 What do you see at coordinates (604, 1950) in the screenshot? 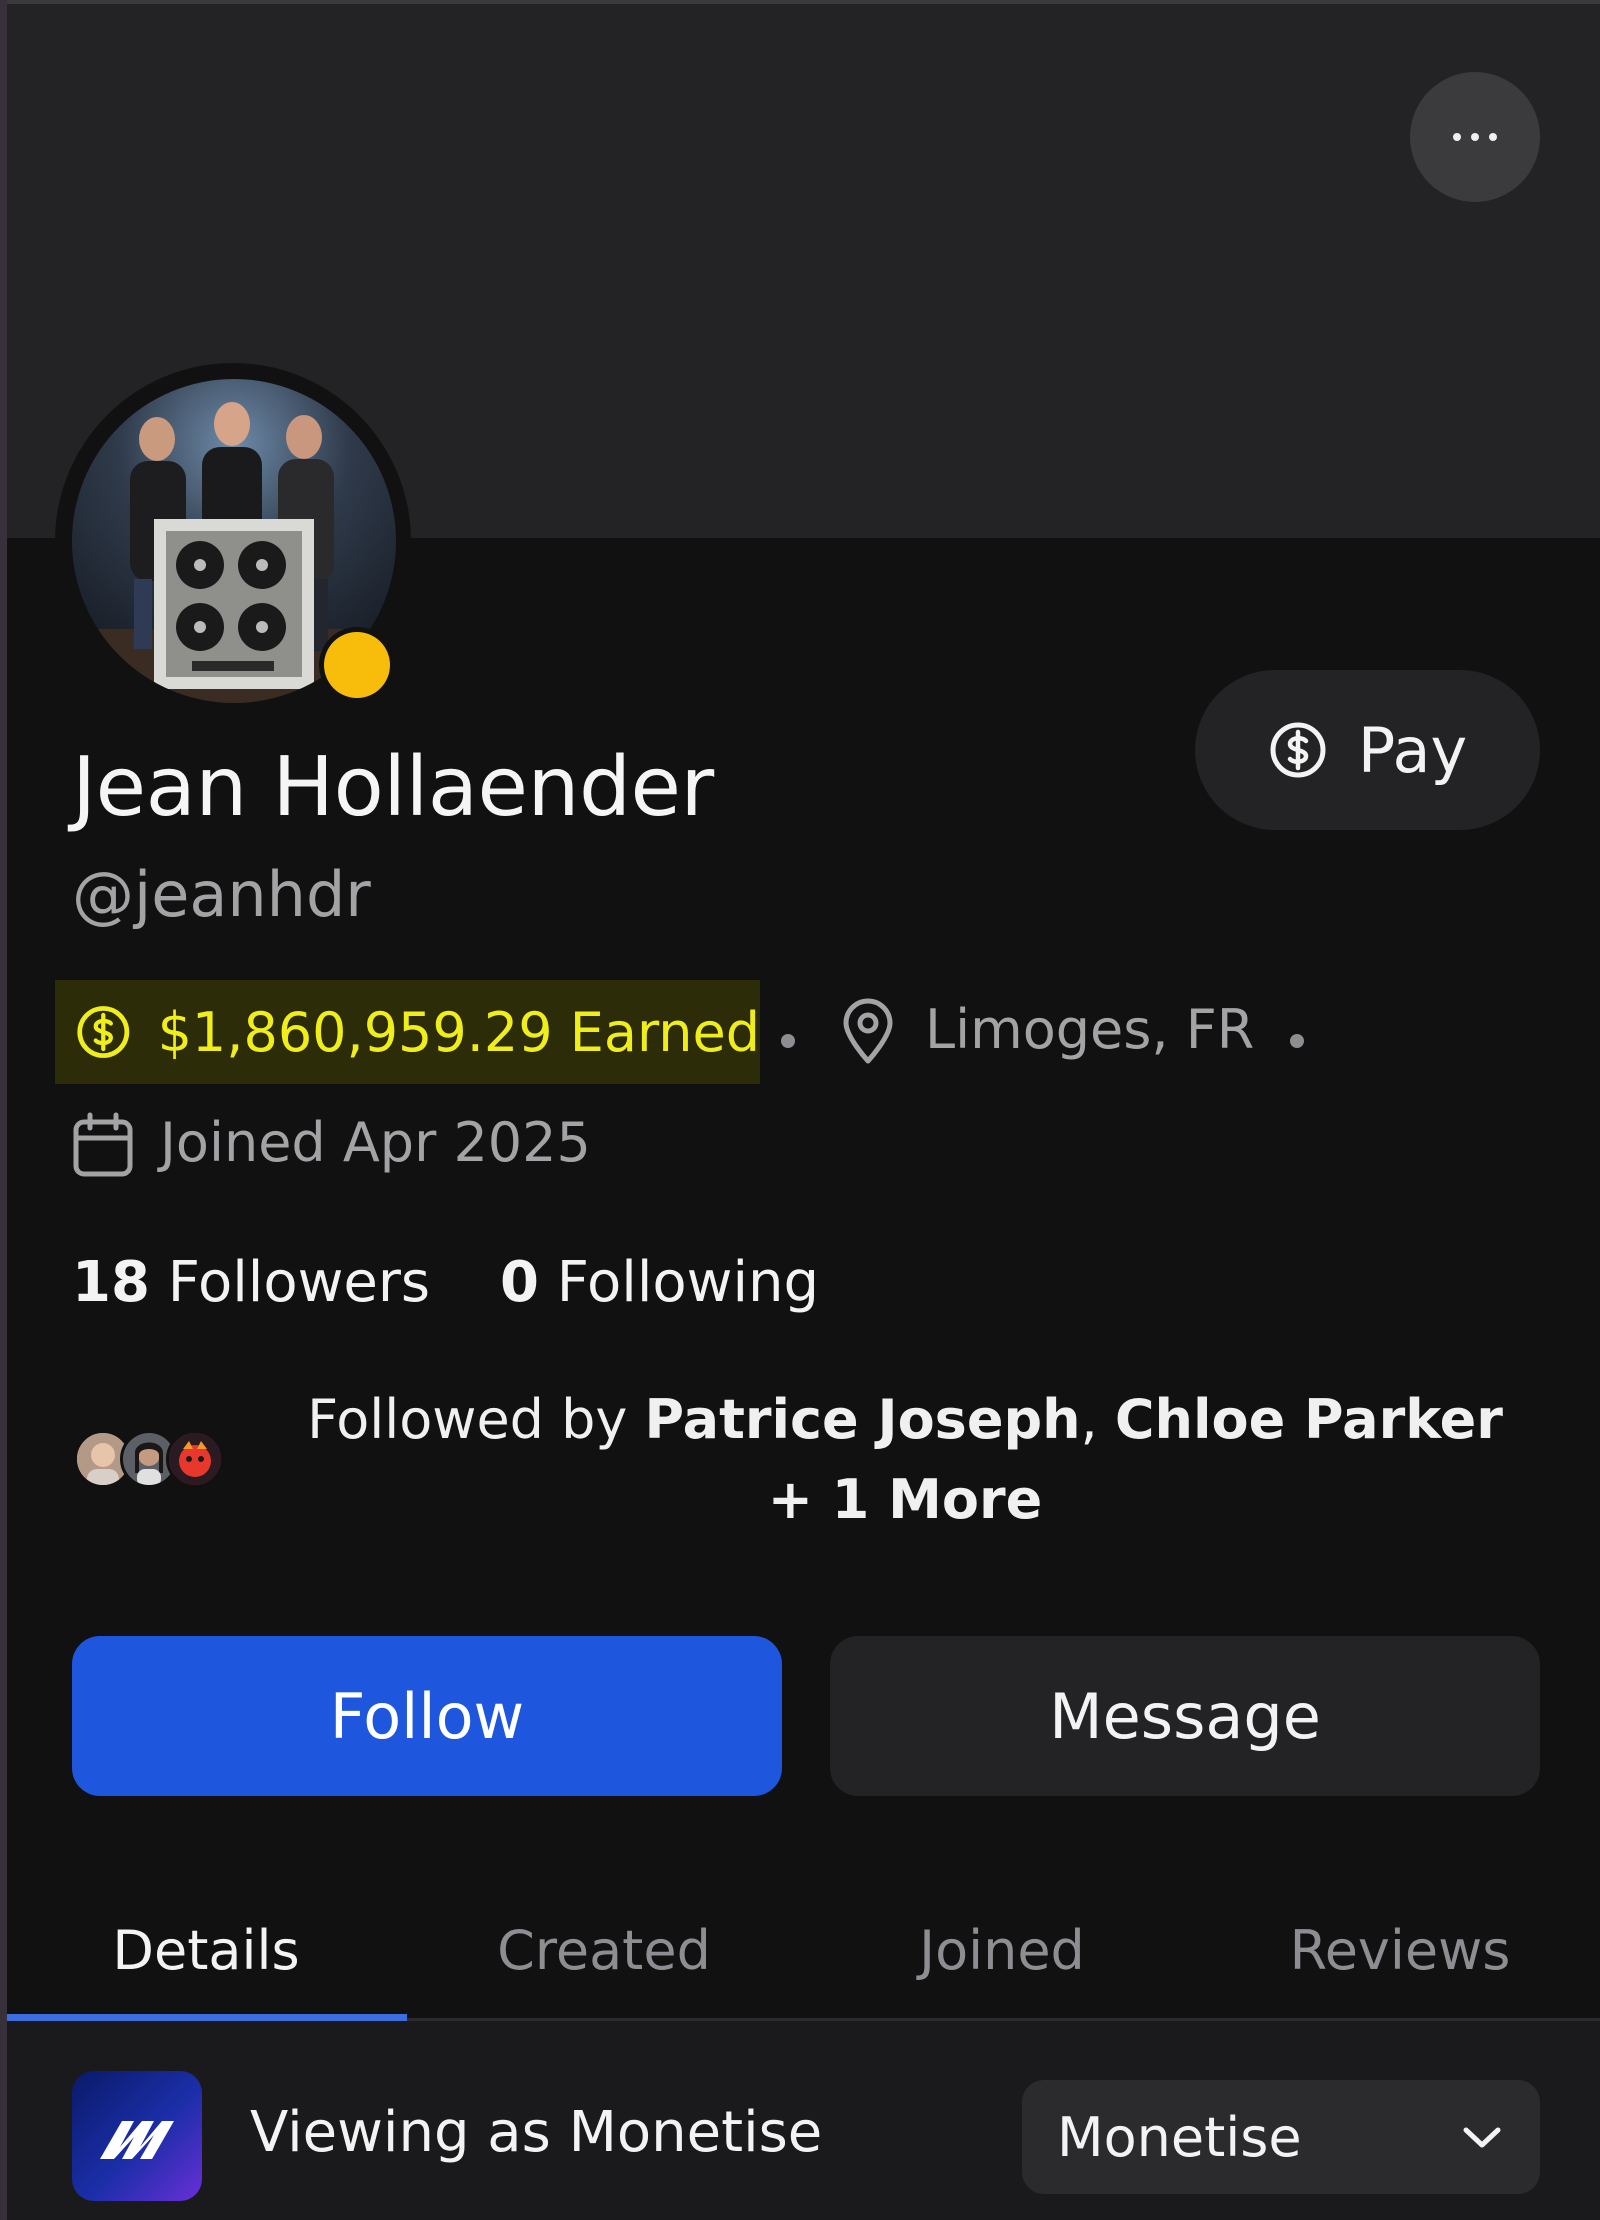
I see `tab-created: Created` at bounding box center [604, 1950].